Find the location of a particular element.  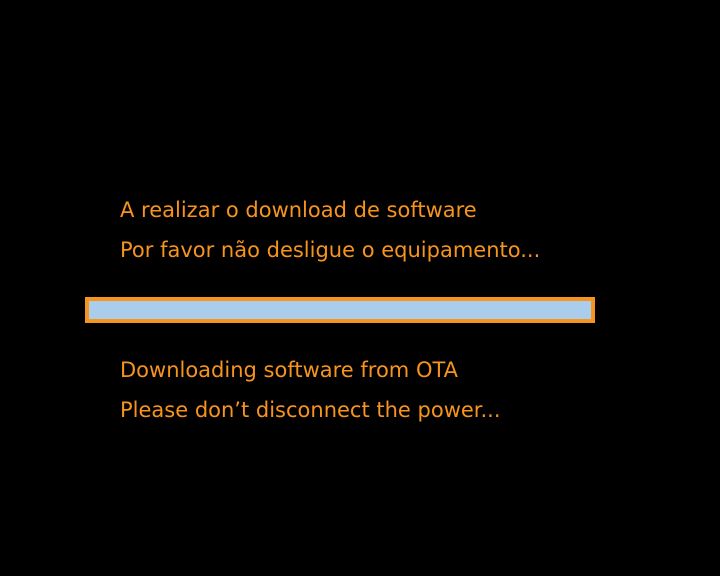

download-status-en: Downloading software from OTA is located at coordinates (289, 370).